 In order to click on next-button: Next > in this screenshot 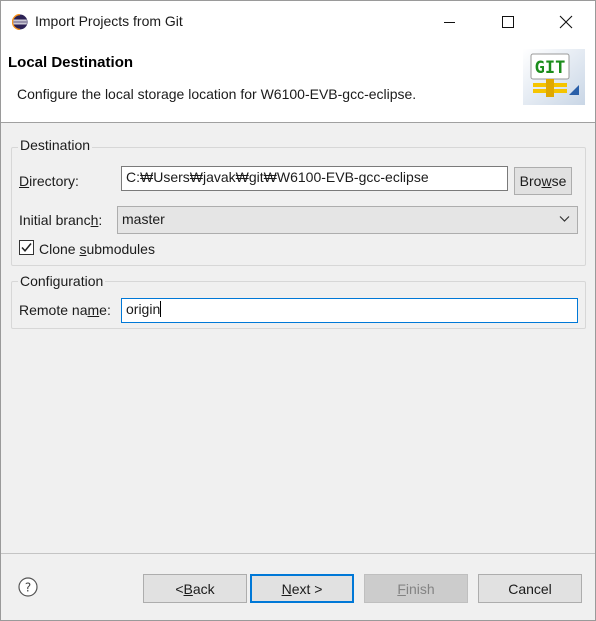, I will do `click(302, 588)`.